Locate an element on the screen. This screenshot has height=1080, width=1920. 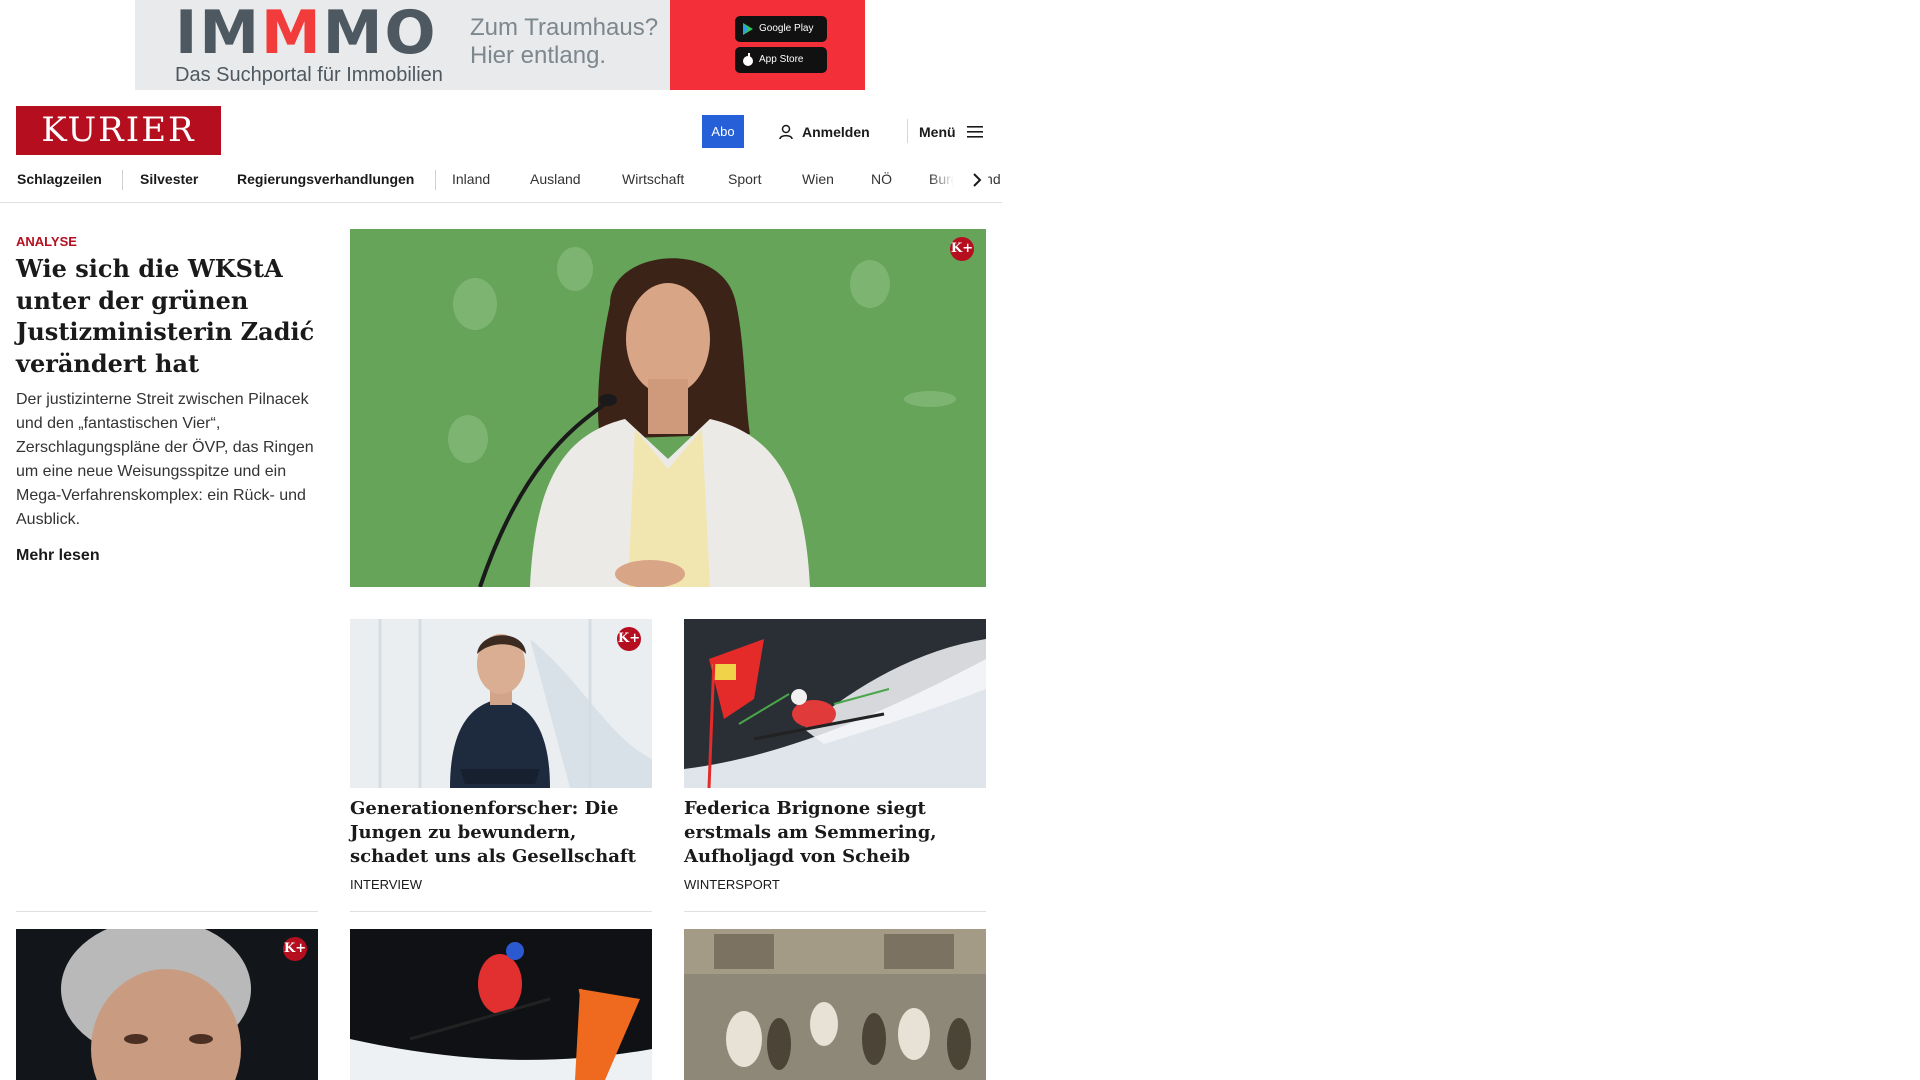
ad-store-panel: Google Play App Store is located at coordinates (767, 45).